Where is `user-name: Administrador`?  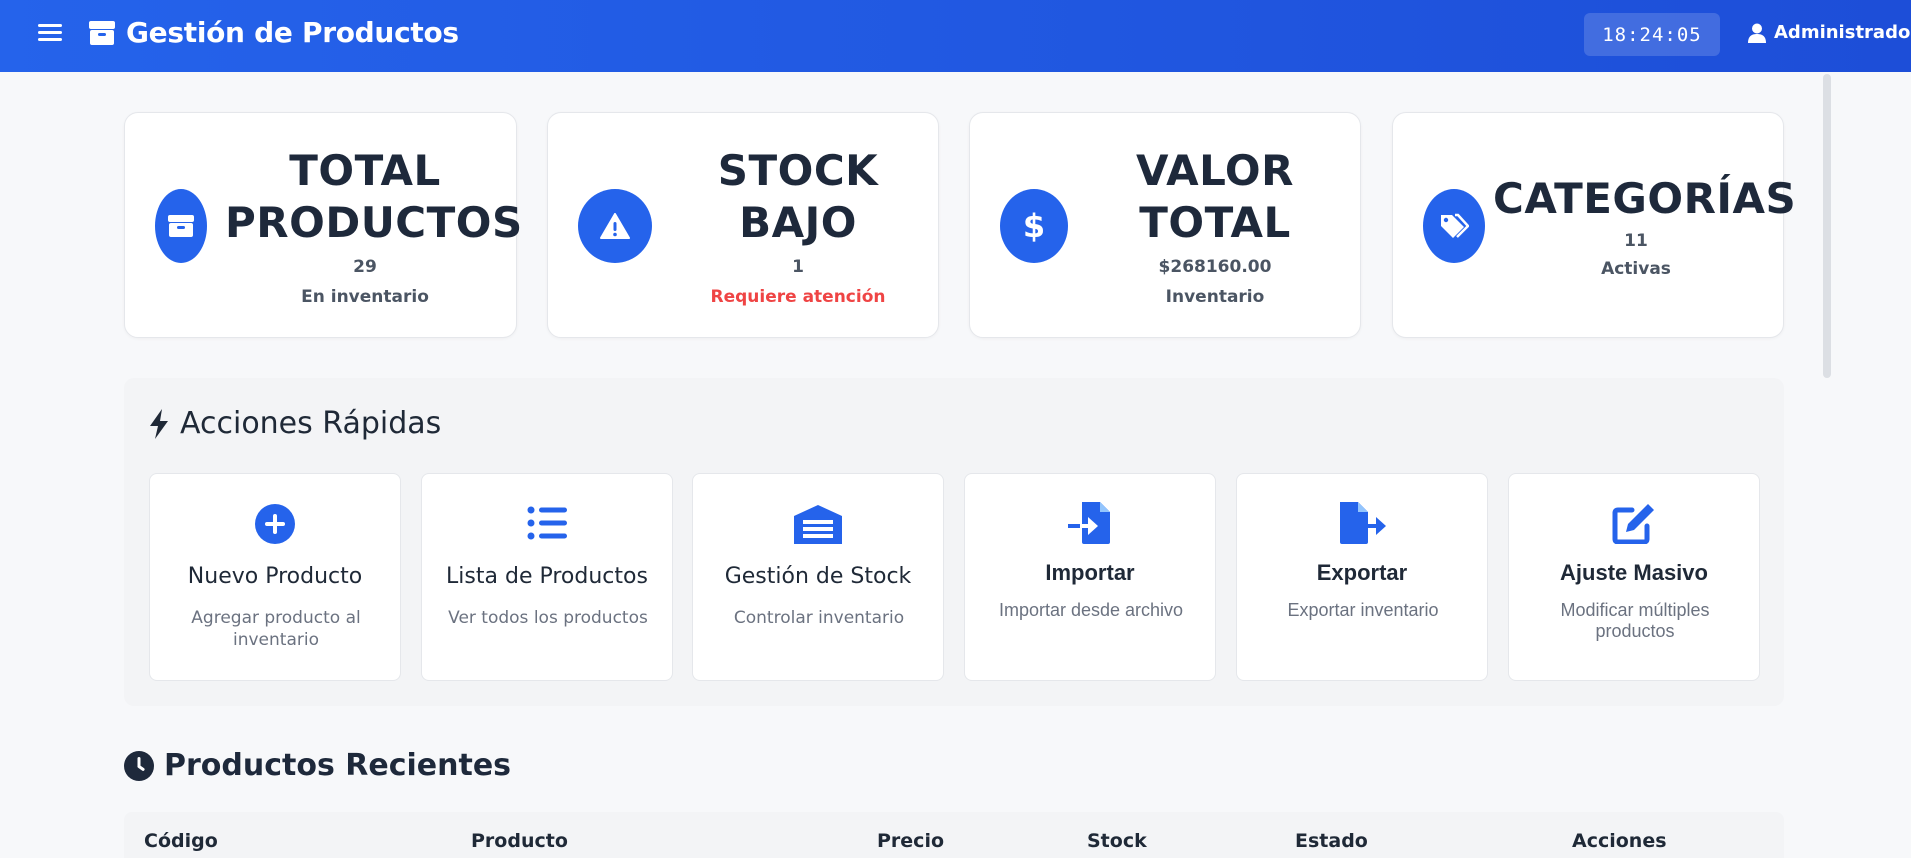 user-name: Administrador is located at coordinates (1842, 32).